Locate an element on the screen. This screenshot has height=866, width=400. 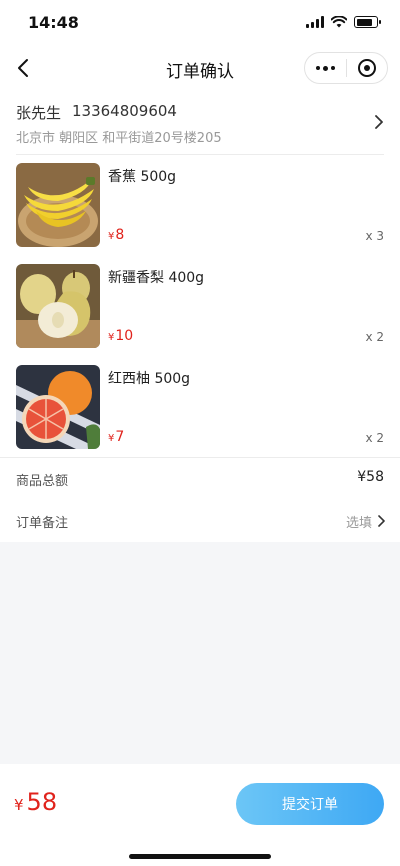
cellular-signal-icon is located at coordinates (315, 22).